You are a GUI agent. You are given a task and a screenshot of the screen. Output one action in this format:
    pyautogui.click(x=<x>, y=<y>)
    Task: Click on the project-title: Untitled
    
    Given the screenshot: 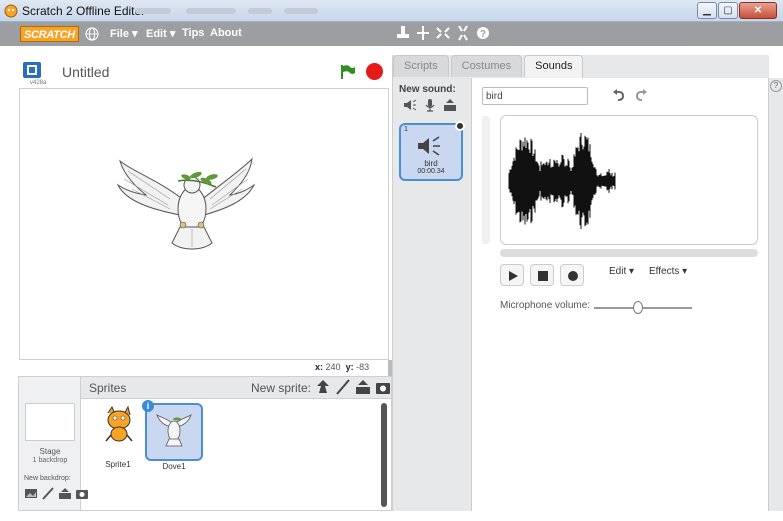 What is the action you would take?
    pyautogui.click(x=85, y=72)
    